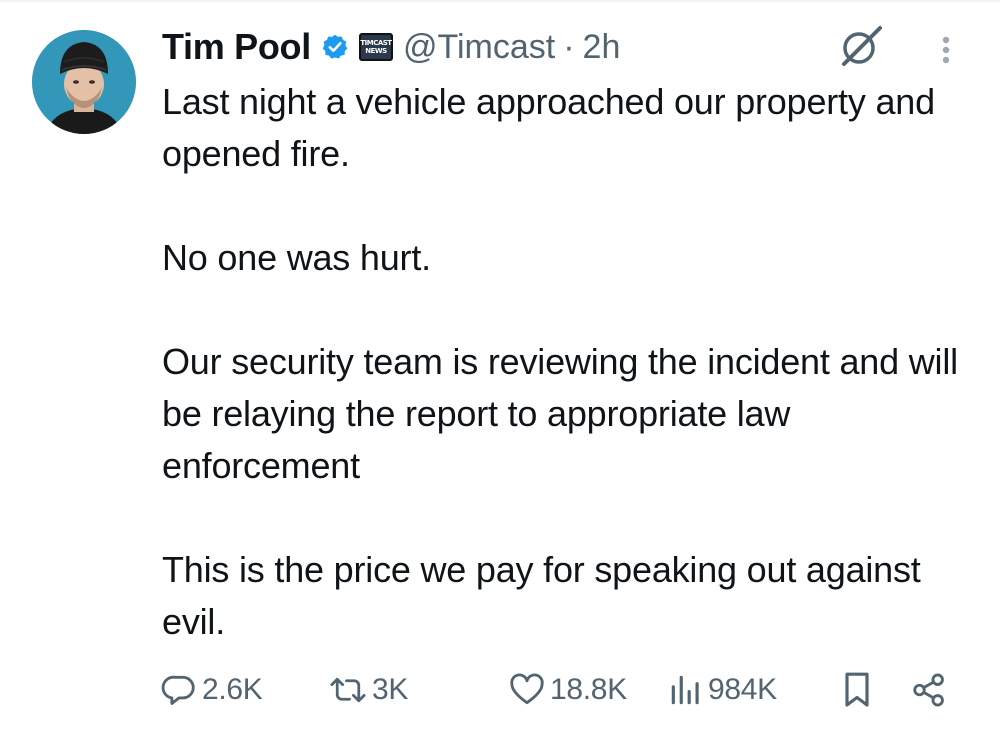  What do you see at coordinates (179, 690) in the screenshot?
I see `reply-icon` at bounding box center [179, 690].